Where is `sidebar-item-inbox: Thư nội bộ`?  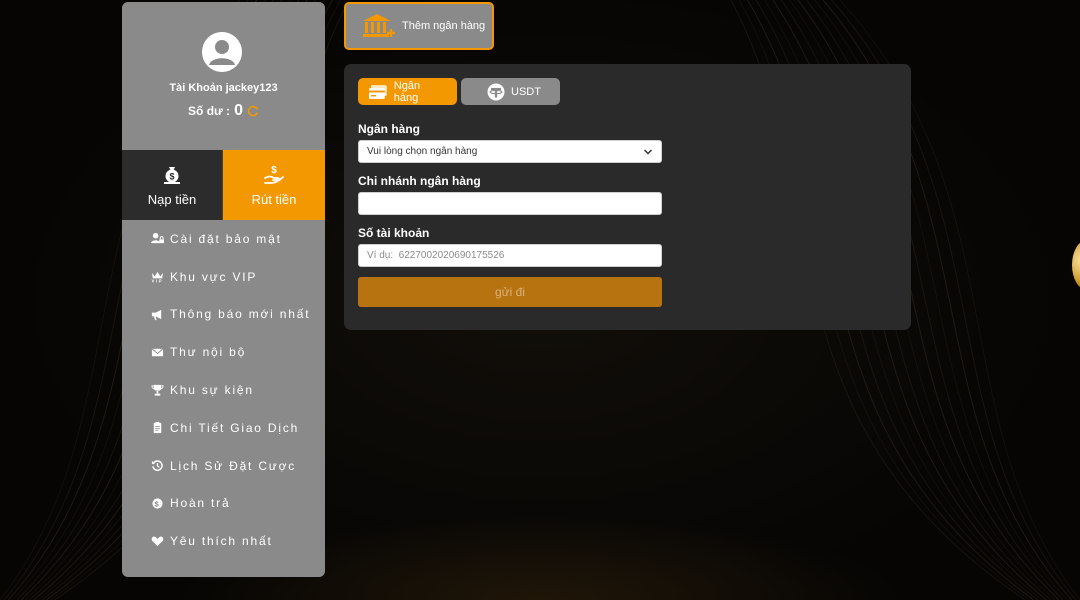 sidebar-item-inbox: Thư nội bộ is located at coordinates (223, 352).